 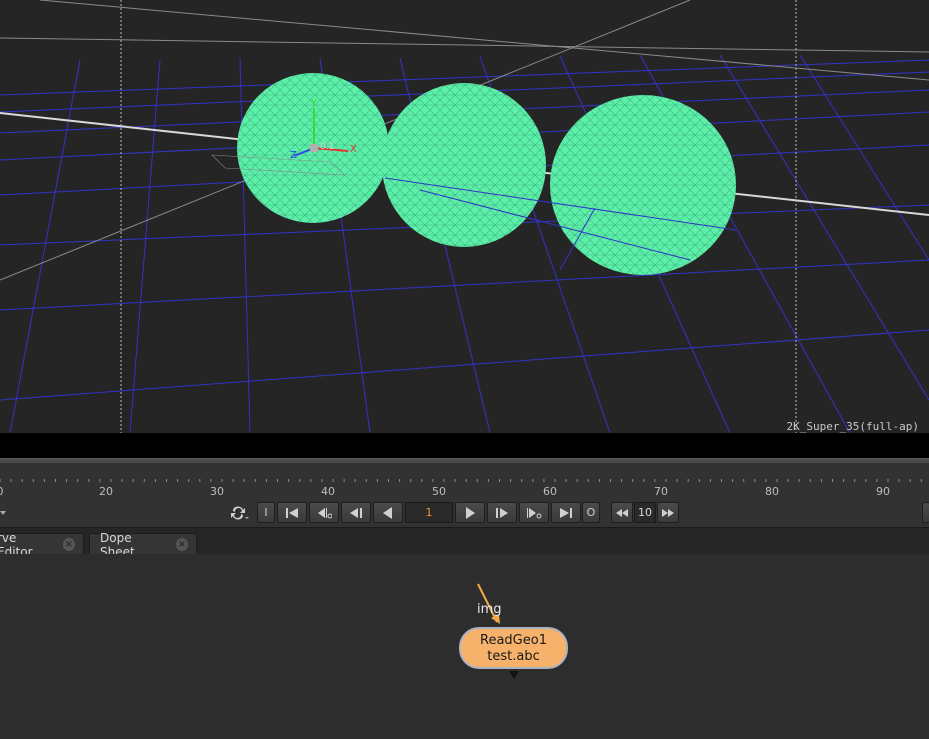 What do you see at coordinates (470, 512) in the screenshot?
I see `play-forward-icon` at bounding box center [470, 512].